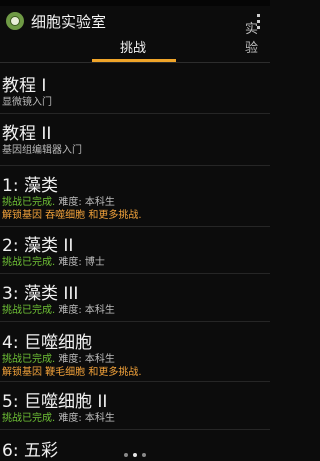  Describe the element at coordinates (30, 451) in the screenshot. I see `challenge-title: 6: 五彩` at that location.